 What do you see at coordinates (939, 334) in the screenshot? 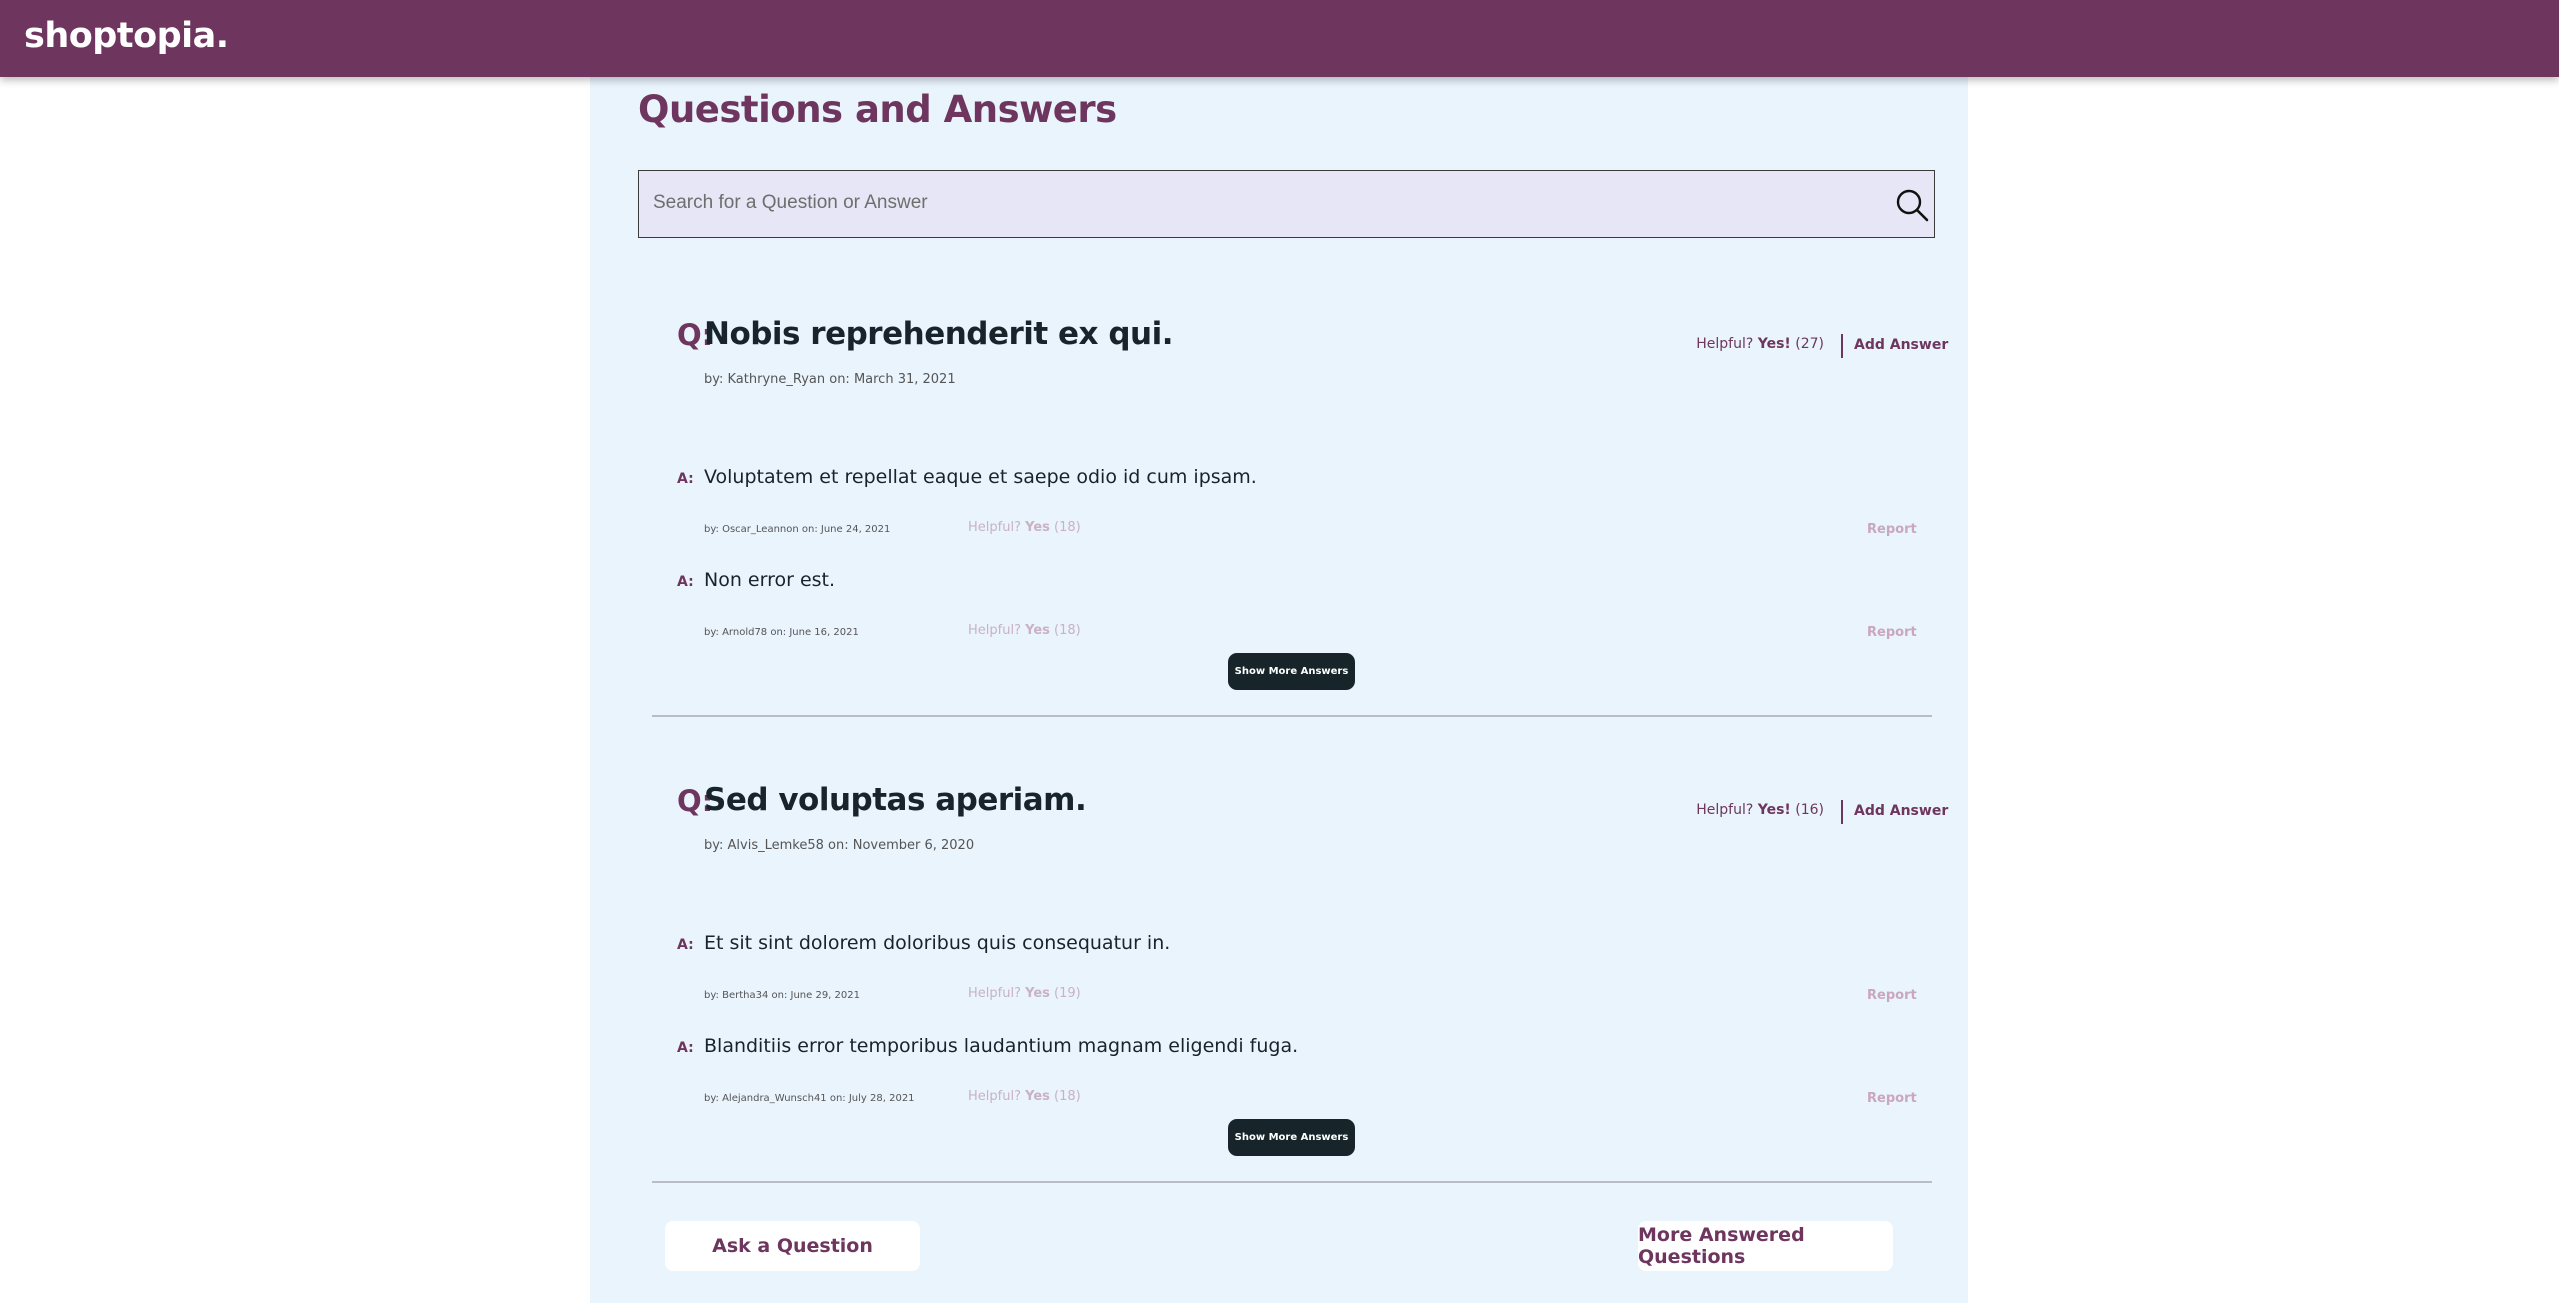
I see `question-text: Nobis reprehenderit ex qui.` at bounding box center [939, 334].